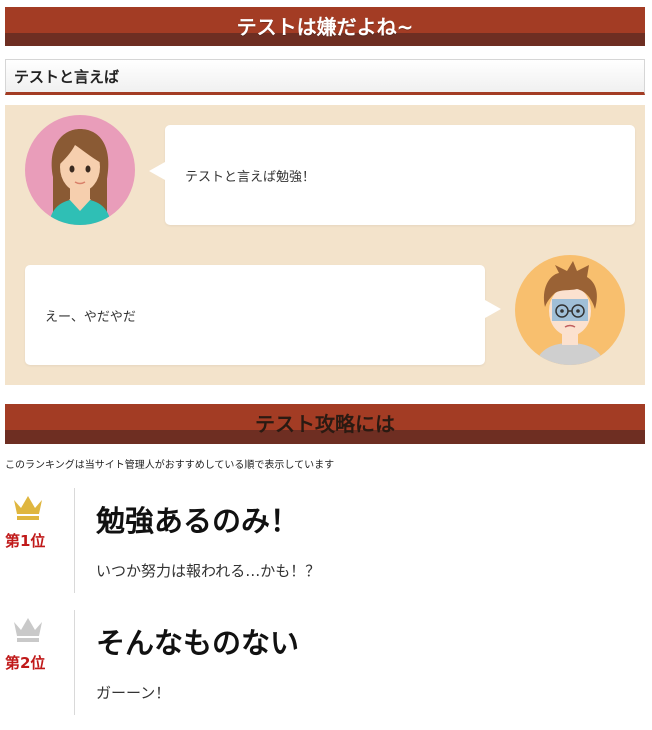 The height and width of the screenshot is (730, 652). What do you see at coordinates (392, 175) in the screenshot?
I see `chat-bubble-left: テストと言えば勉強！` at bounding box center [392, 175].